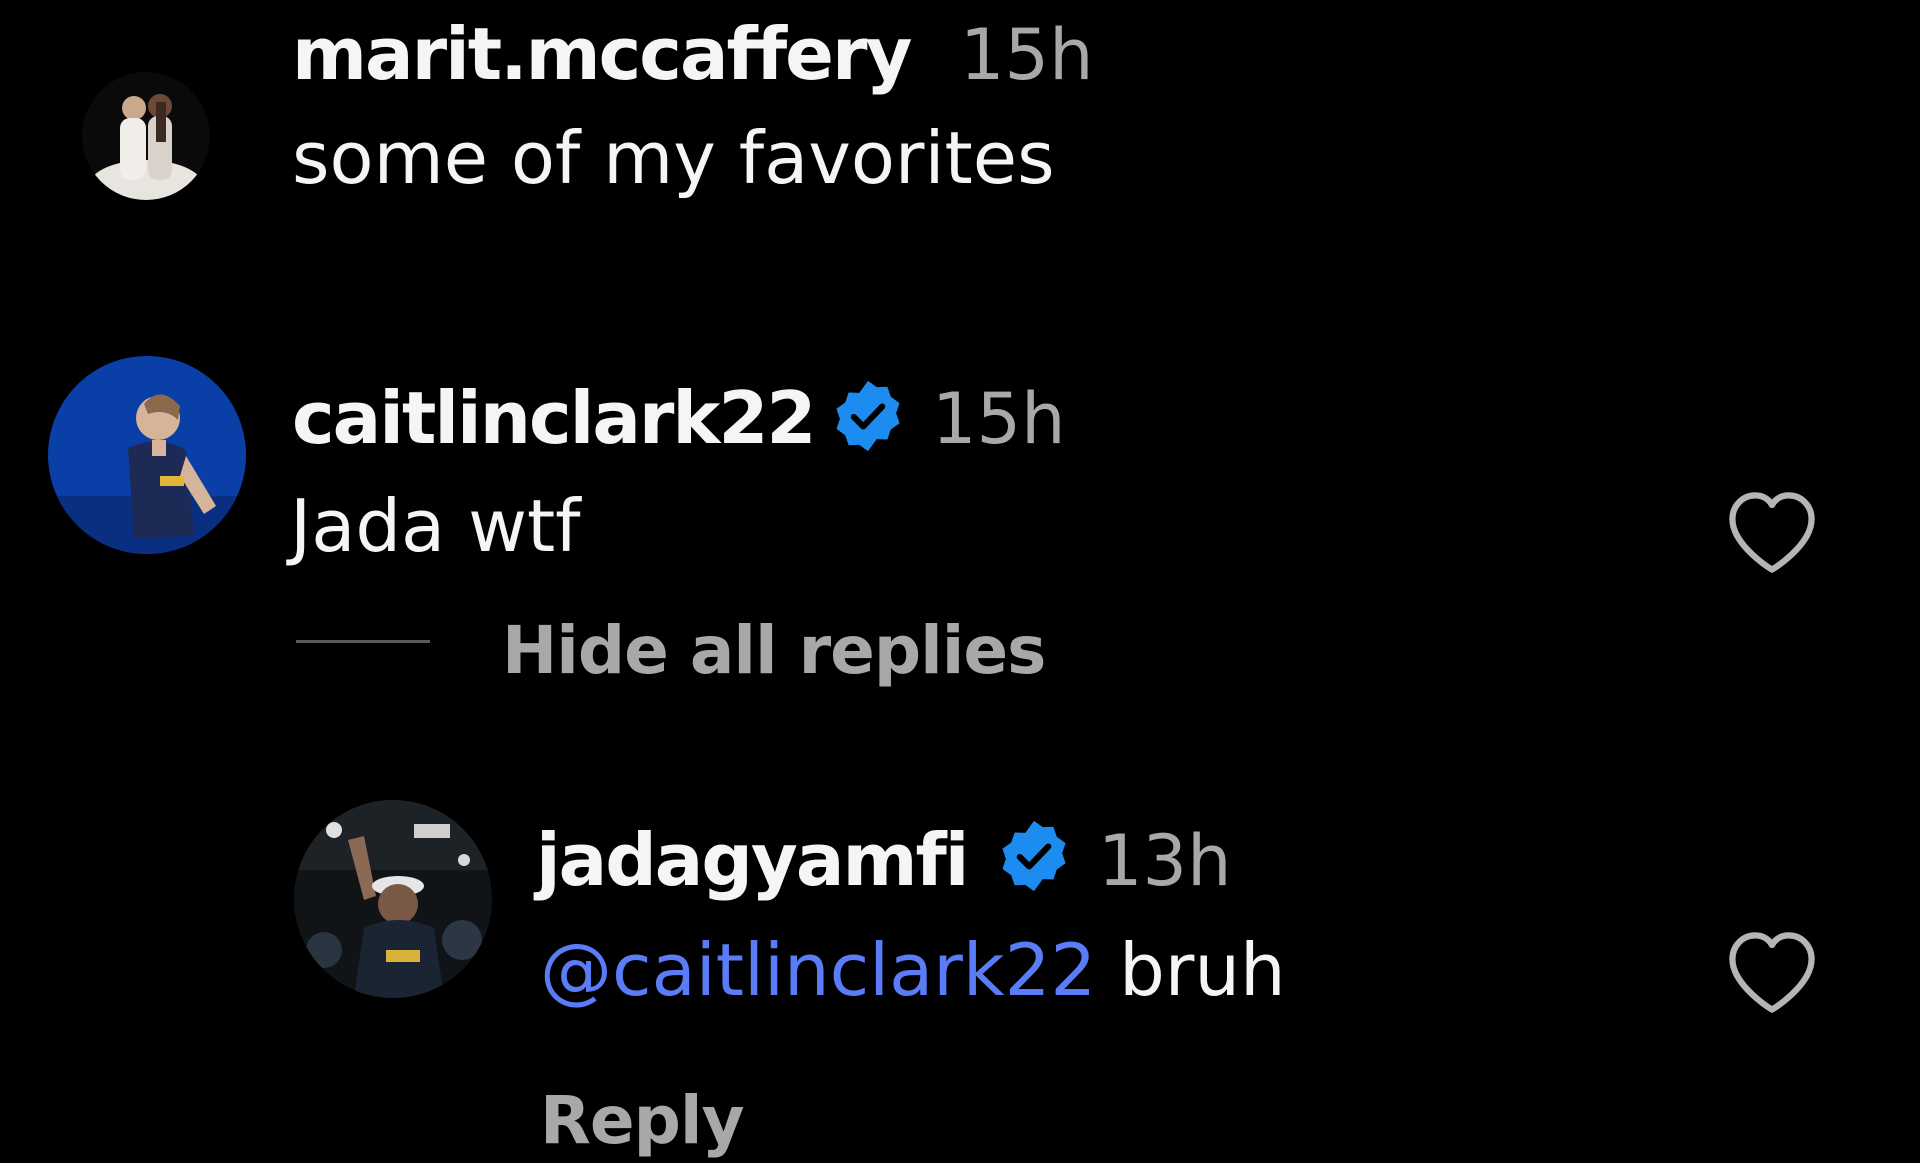 Image resolution: width=1920 pixels, height=1163 pixels. I want to click on comment-text: some of my favorites, so click(673, 158).